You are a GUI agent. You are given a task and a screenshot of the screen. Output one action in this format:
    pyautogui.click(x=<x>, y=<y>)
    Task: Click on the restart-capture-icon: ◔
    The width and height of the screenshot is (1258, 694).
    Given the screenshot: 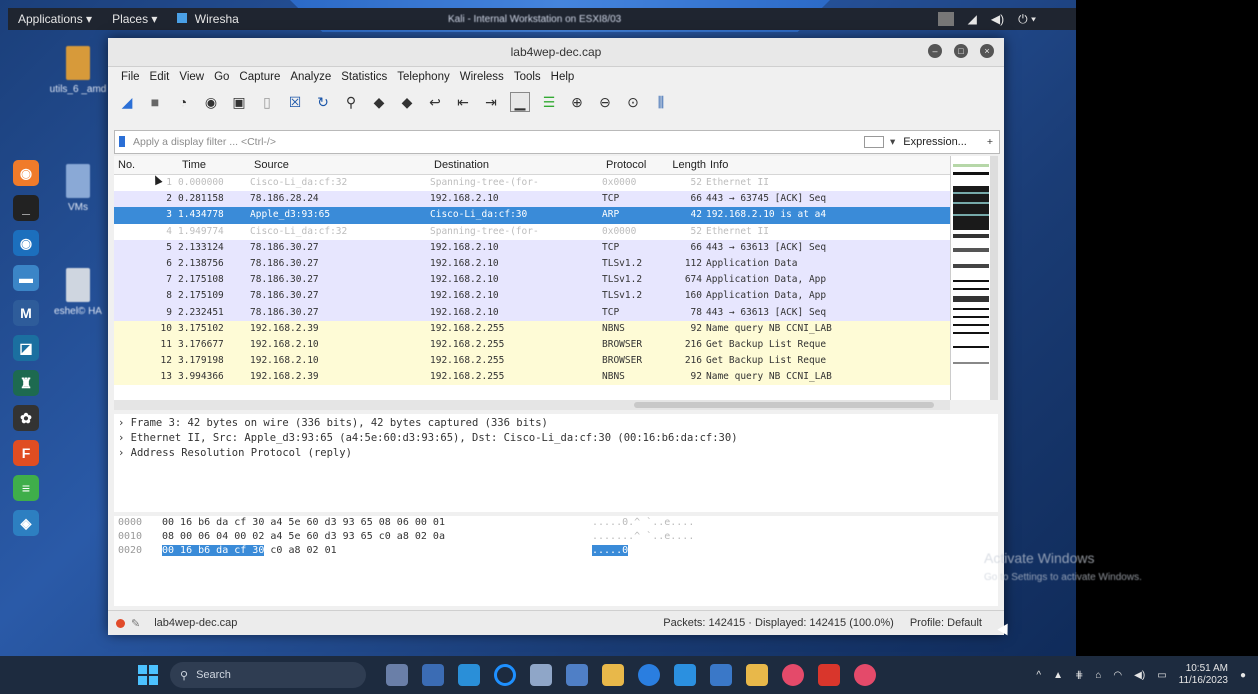 What is the action you would take?
    pyautogui.click(x=183, y=102)
    